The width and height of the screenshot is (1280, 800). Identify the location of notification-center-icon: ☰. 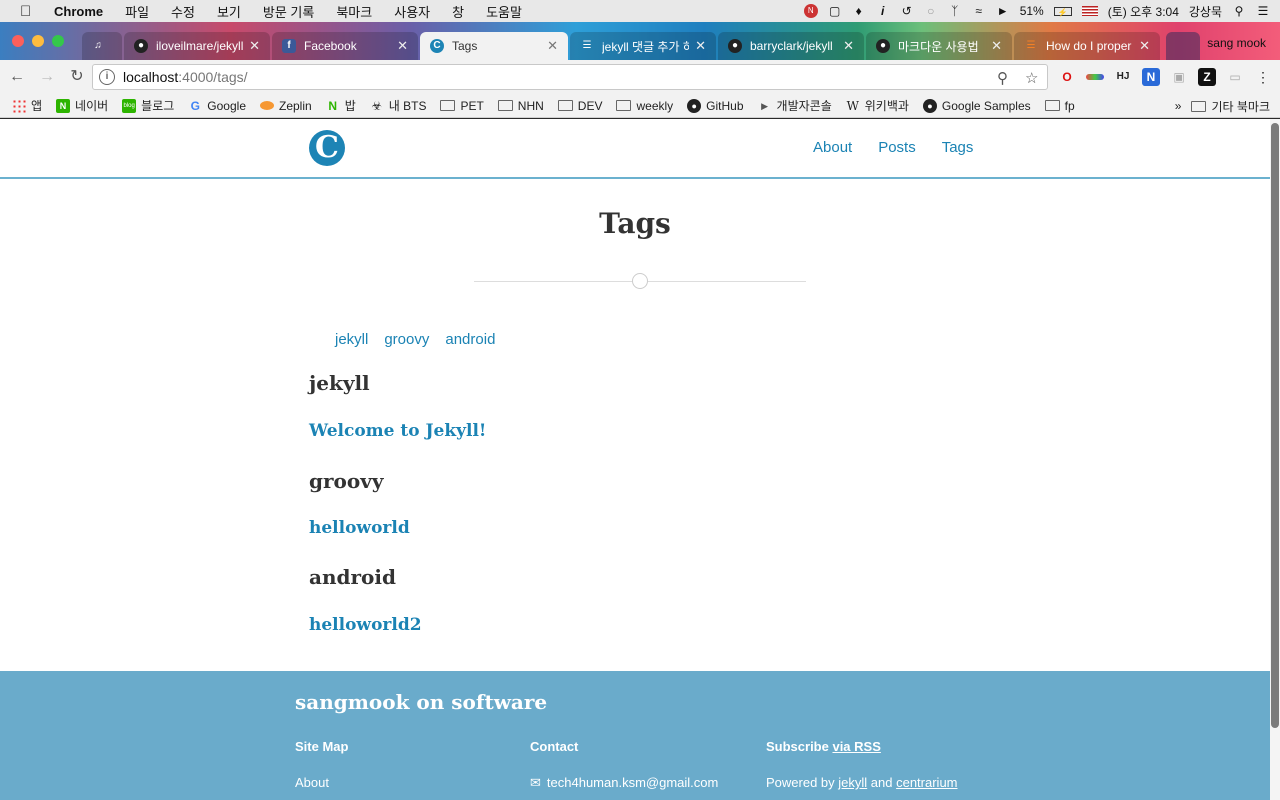
(1263, 11).